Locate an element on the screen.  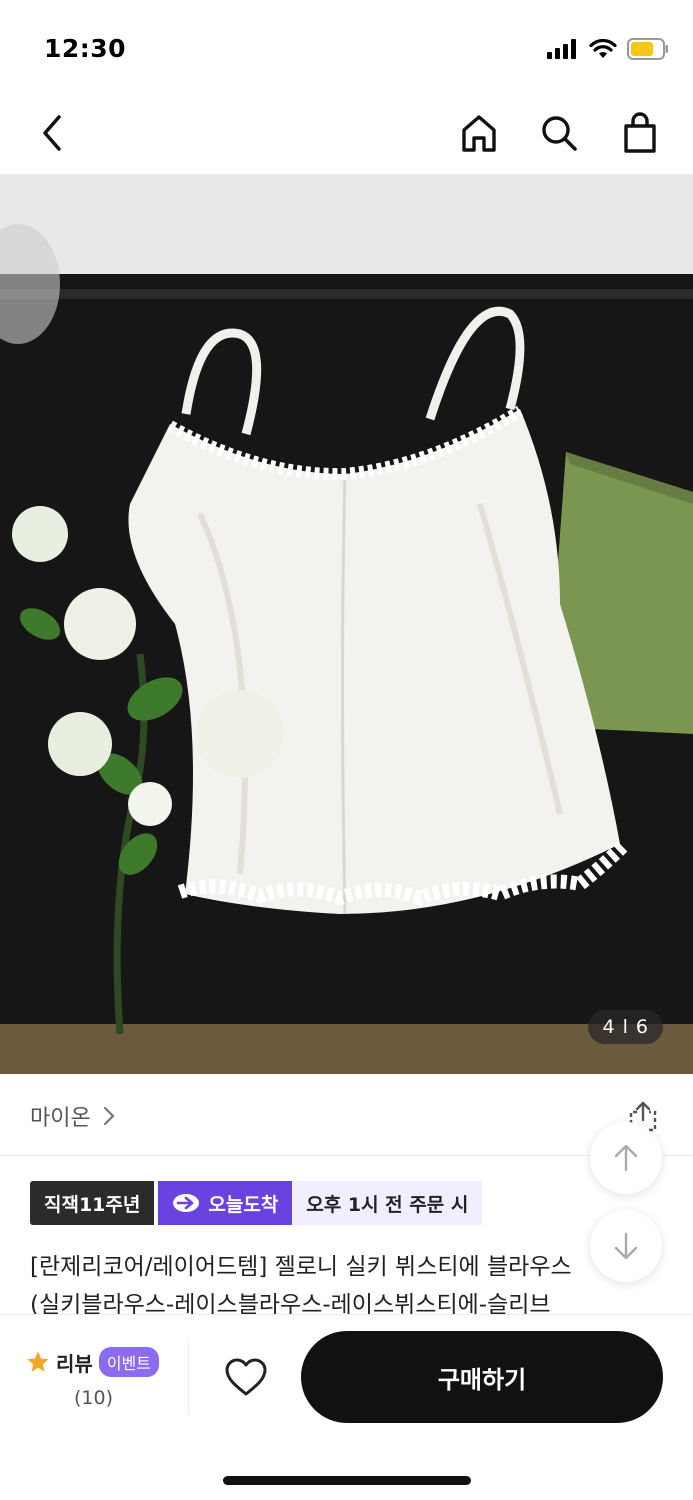
product-title-line1: [란제리코어/레이어드템] 젤로니 실키 뷔스티에 블라우스 is located at coordinates (301, 1267).